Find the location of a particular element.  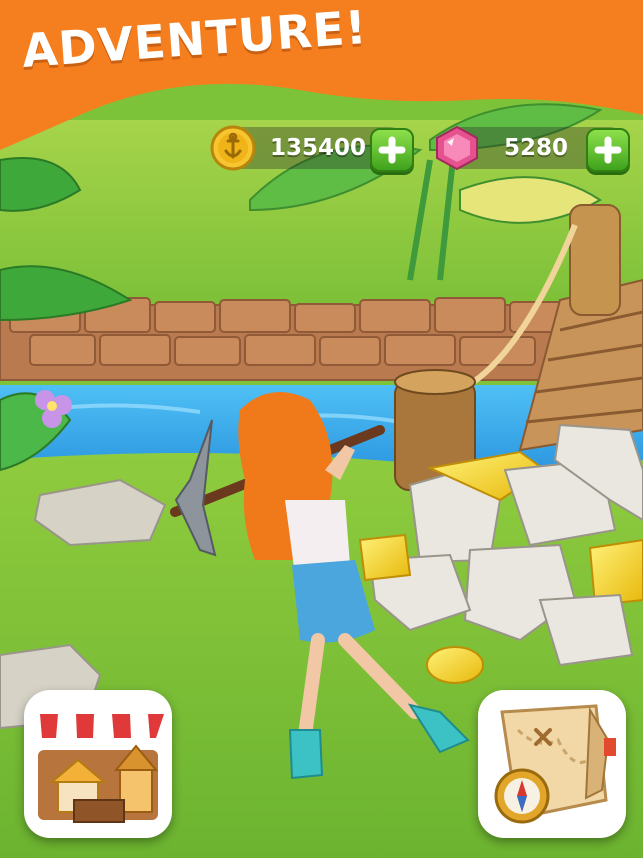

gems-value: 5280 is located at coordinates (536, 148).